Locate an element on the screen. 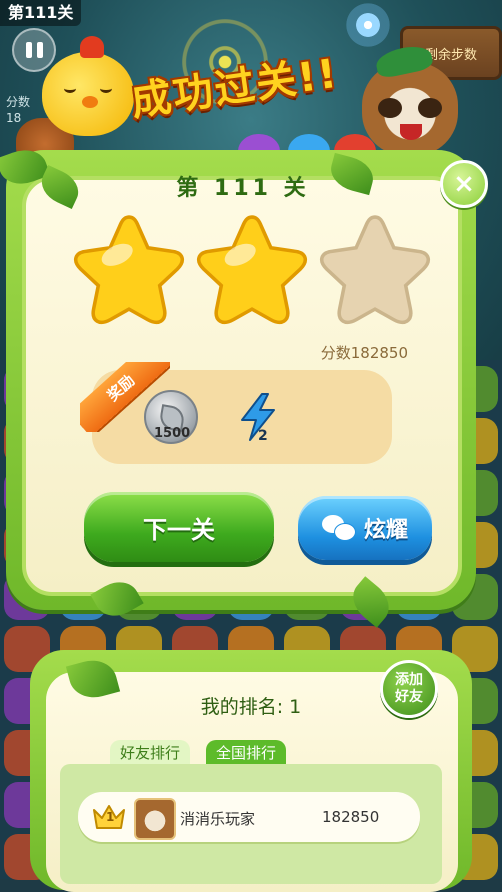 The image size is (502, 892). player-score: 182850 is located at coordinates (351, 817).